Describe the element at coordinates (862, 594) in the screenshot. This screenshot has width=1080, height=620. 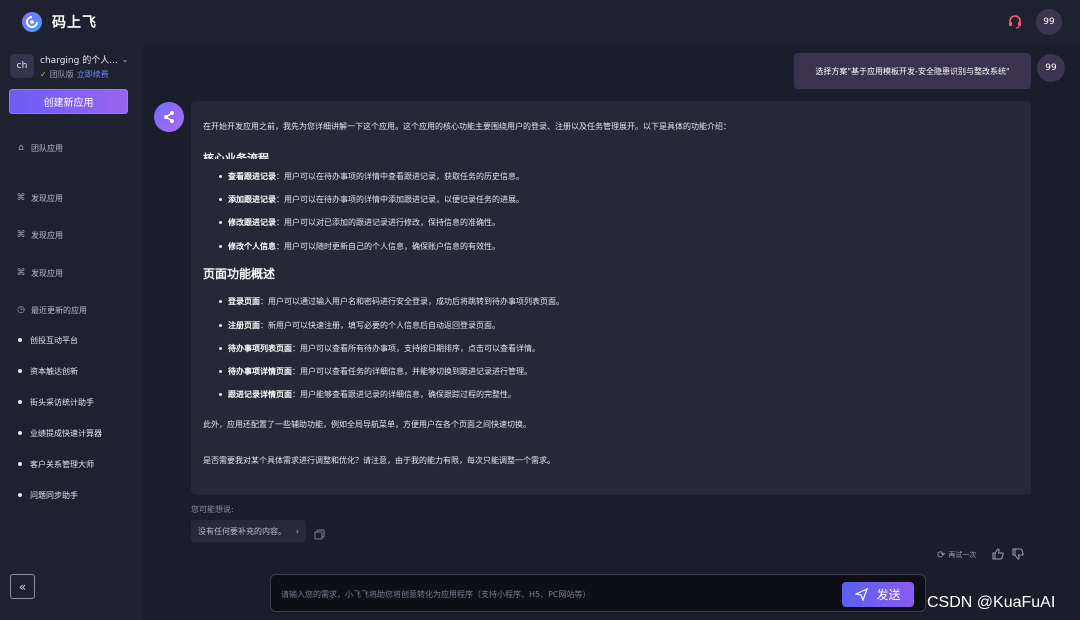
I see `send-icon` at that location.